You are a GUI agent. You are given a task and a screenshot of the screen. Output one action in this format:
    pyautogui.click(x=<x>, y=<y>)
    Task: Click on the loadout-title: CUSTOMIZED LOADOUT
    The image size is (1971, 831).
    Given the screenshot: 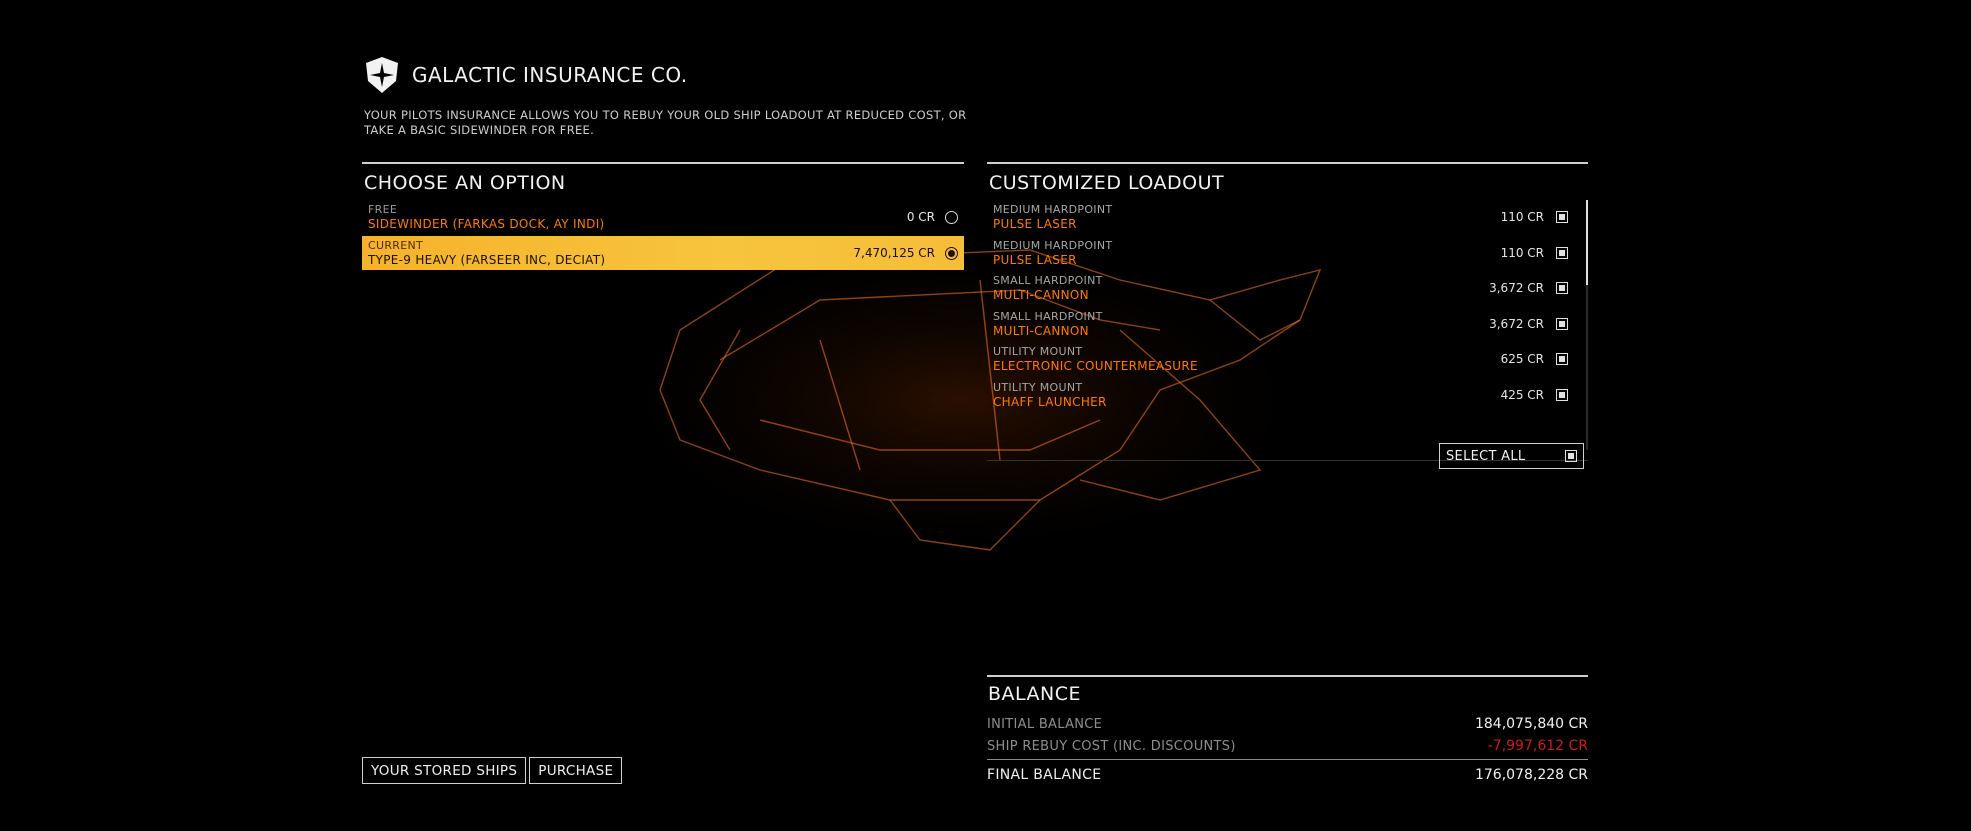 What is the action you would take?
    pyautogui.click(x=1107, y=183)
    